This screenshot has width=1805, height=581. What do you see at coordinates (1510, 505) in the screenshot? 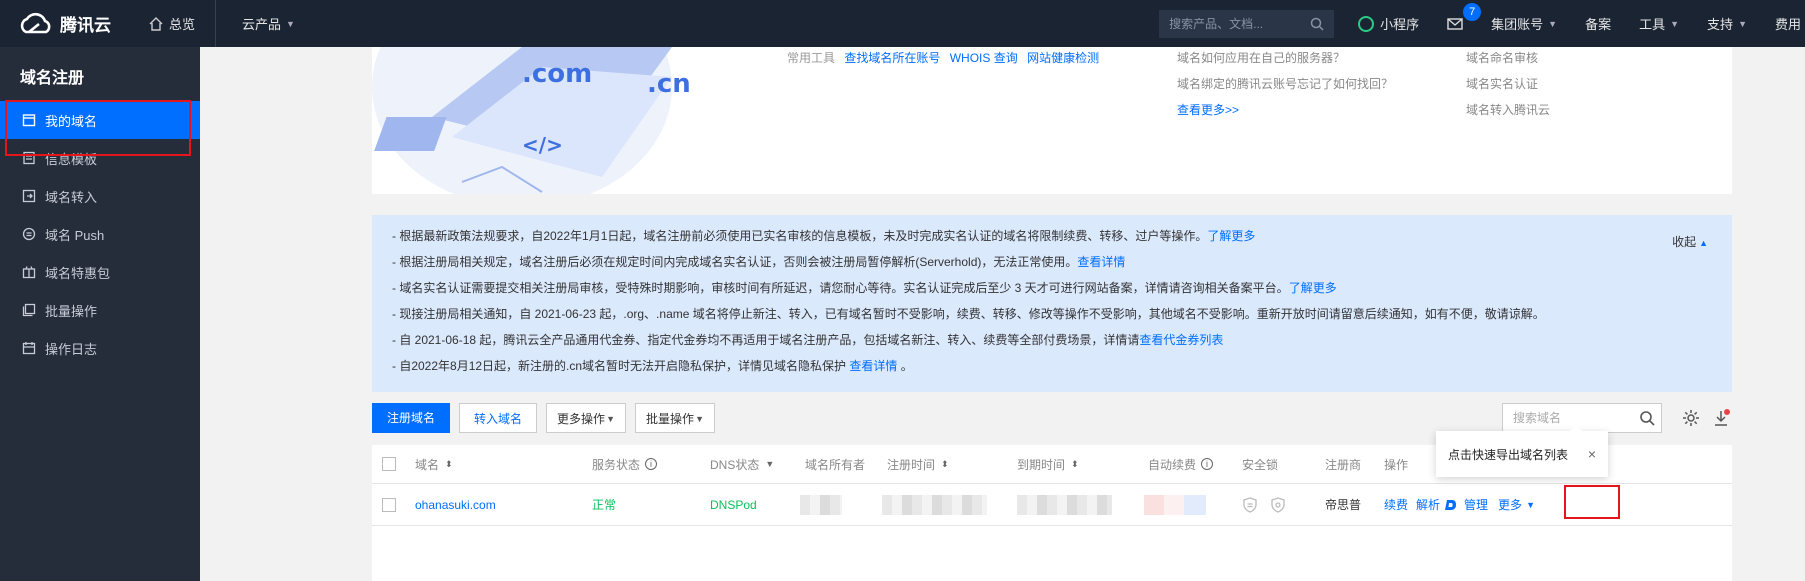
I see `more-actions-label: 更多` at bounding box center [1510, 505].